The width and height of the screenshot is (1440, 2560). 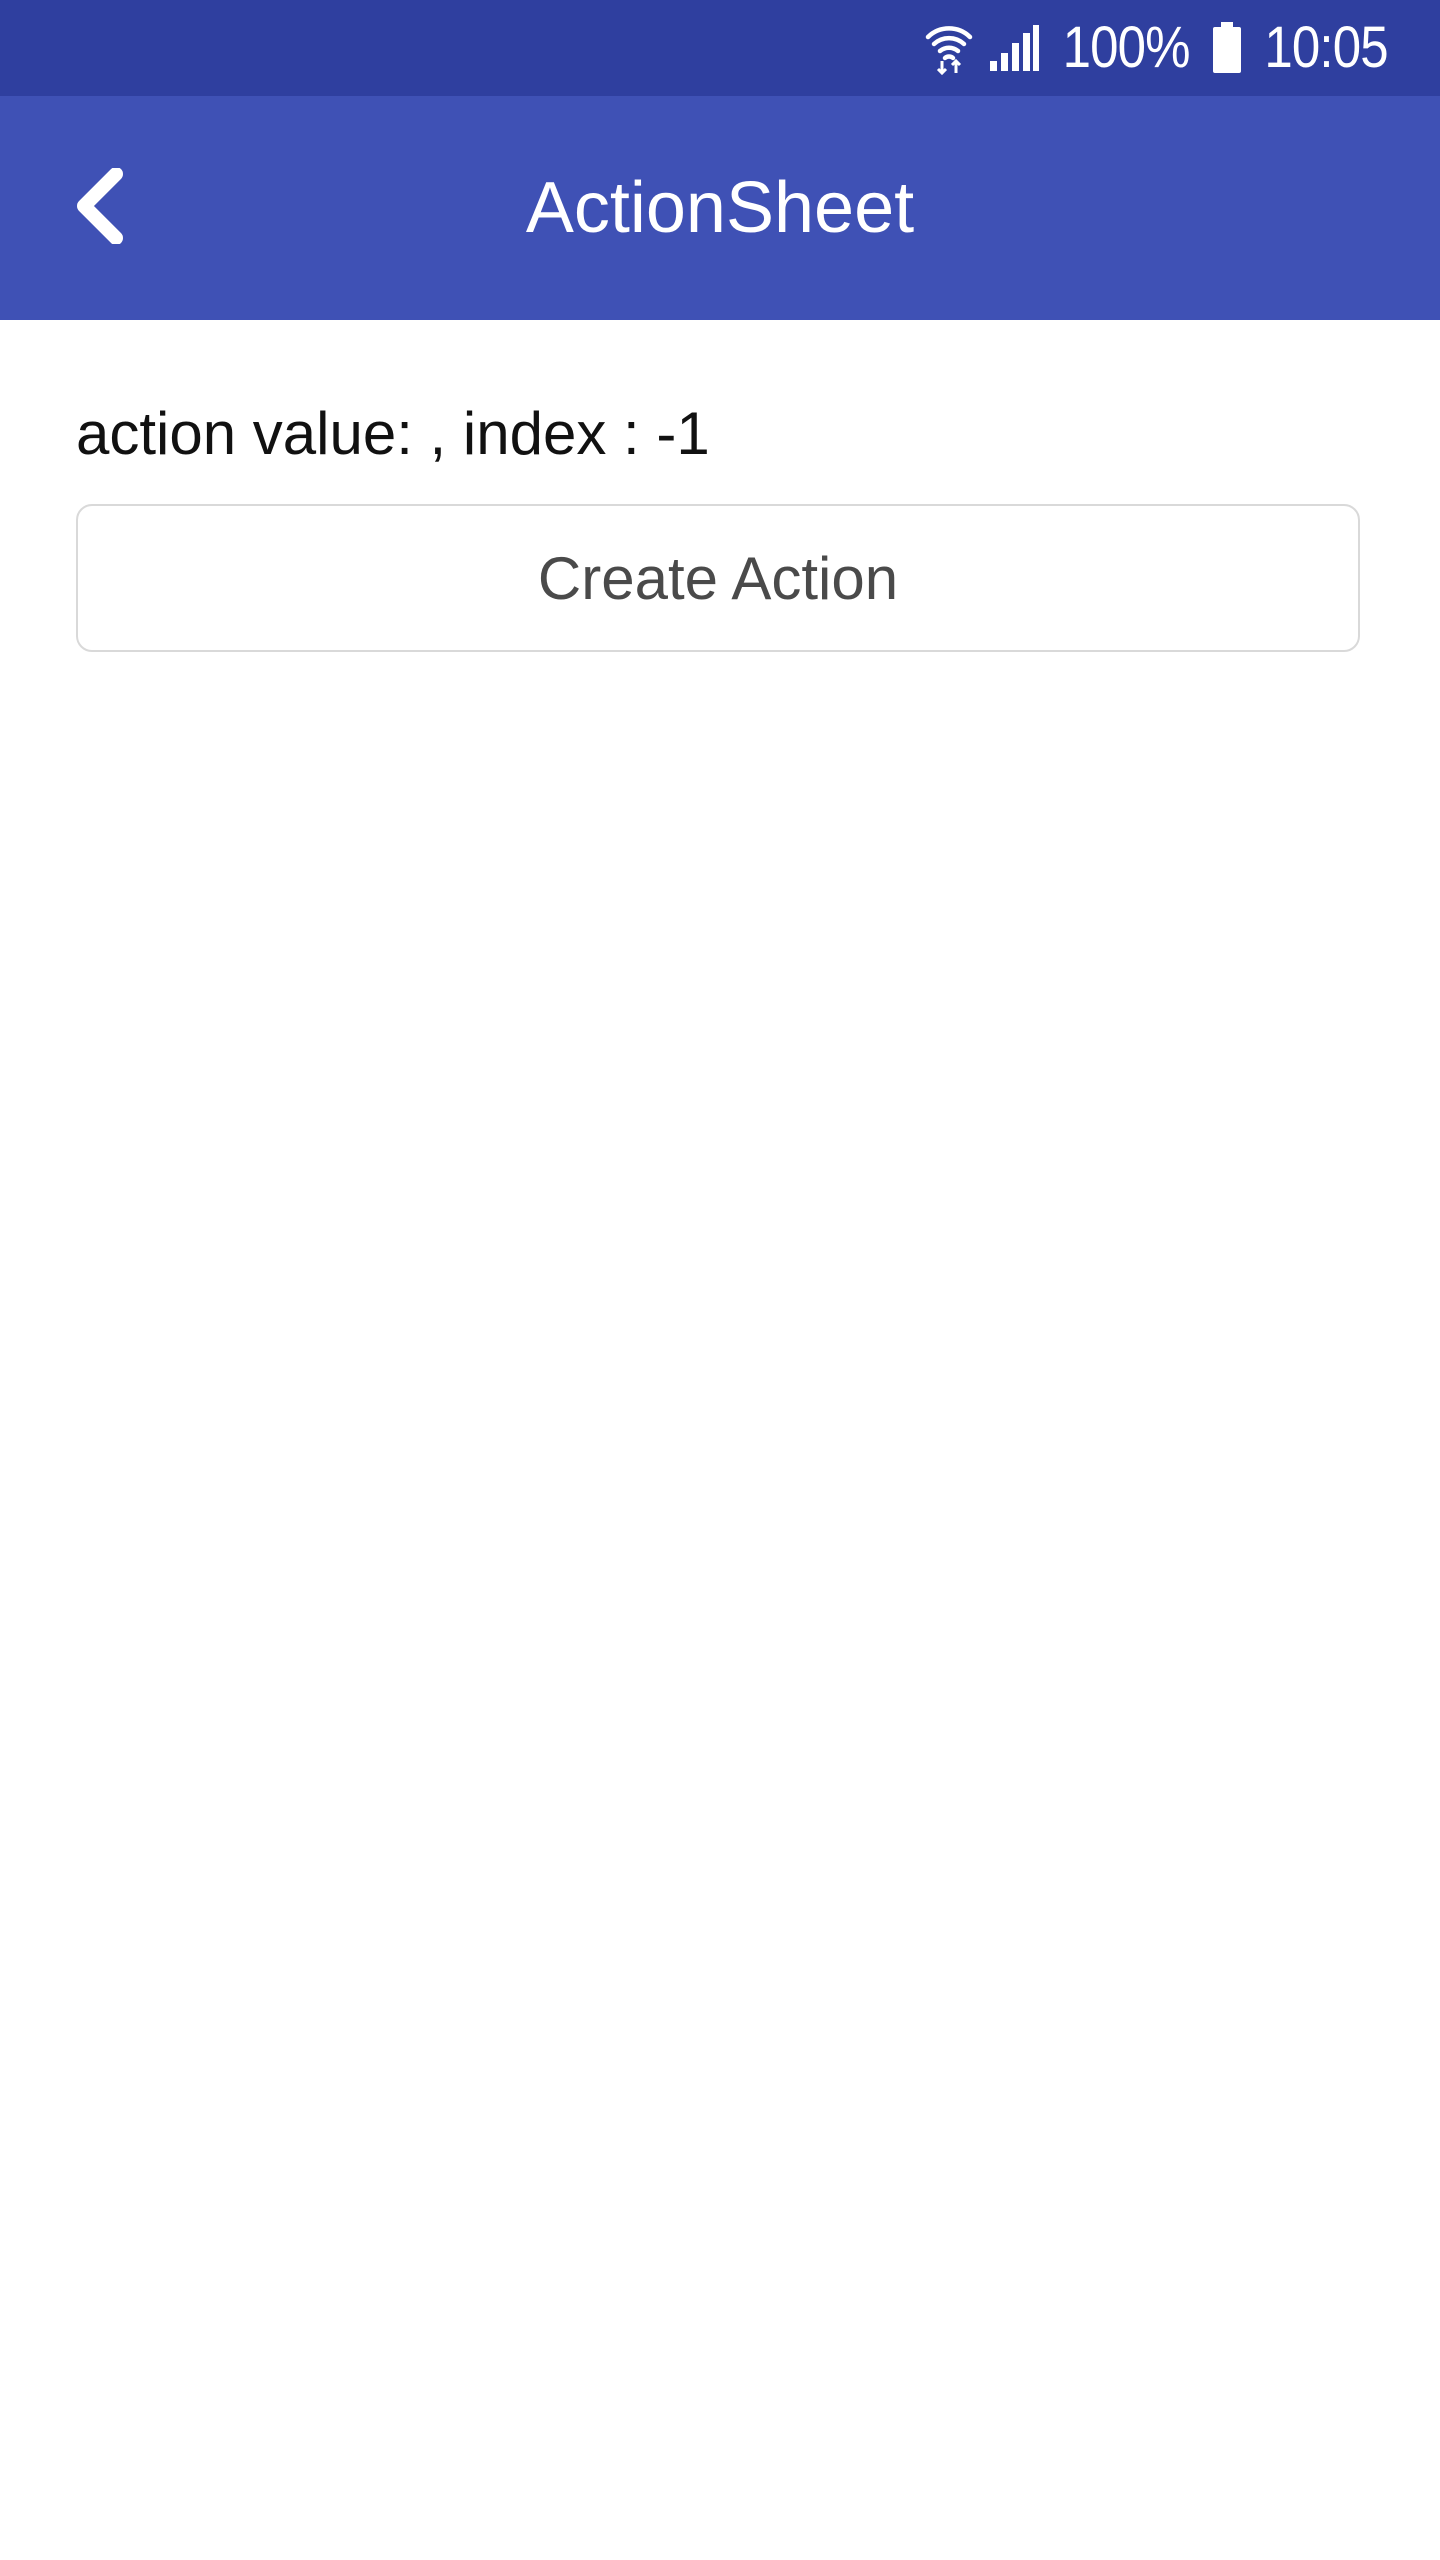 I want to click on status-bar: 100% 10:05, so click(x=720, y=48).